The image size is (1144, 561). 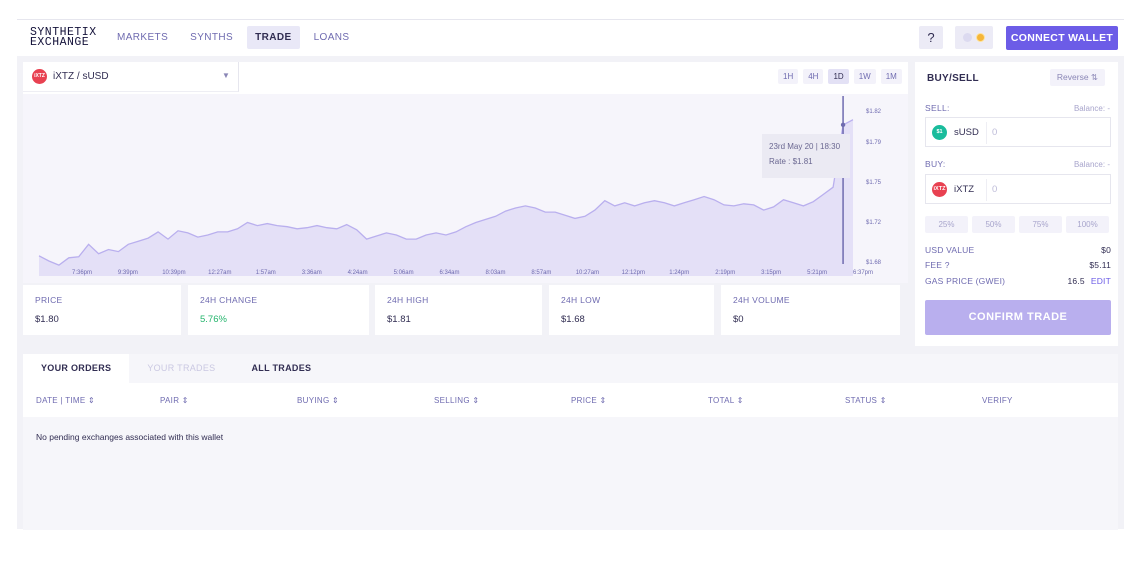 I want to click on x-tick-label: 4:24am, so click(x=358, y=273).